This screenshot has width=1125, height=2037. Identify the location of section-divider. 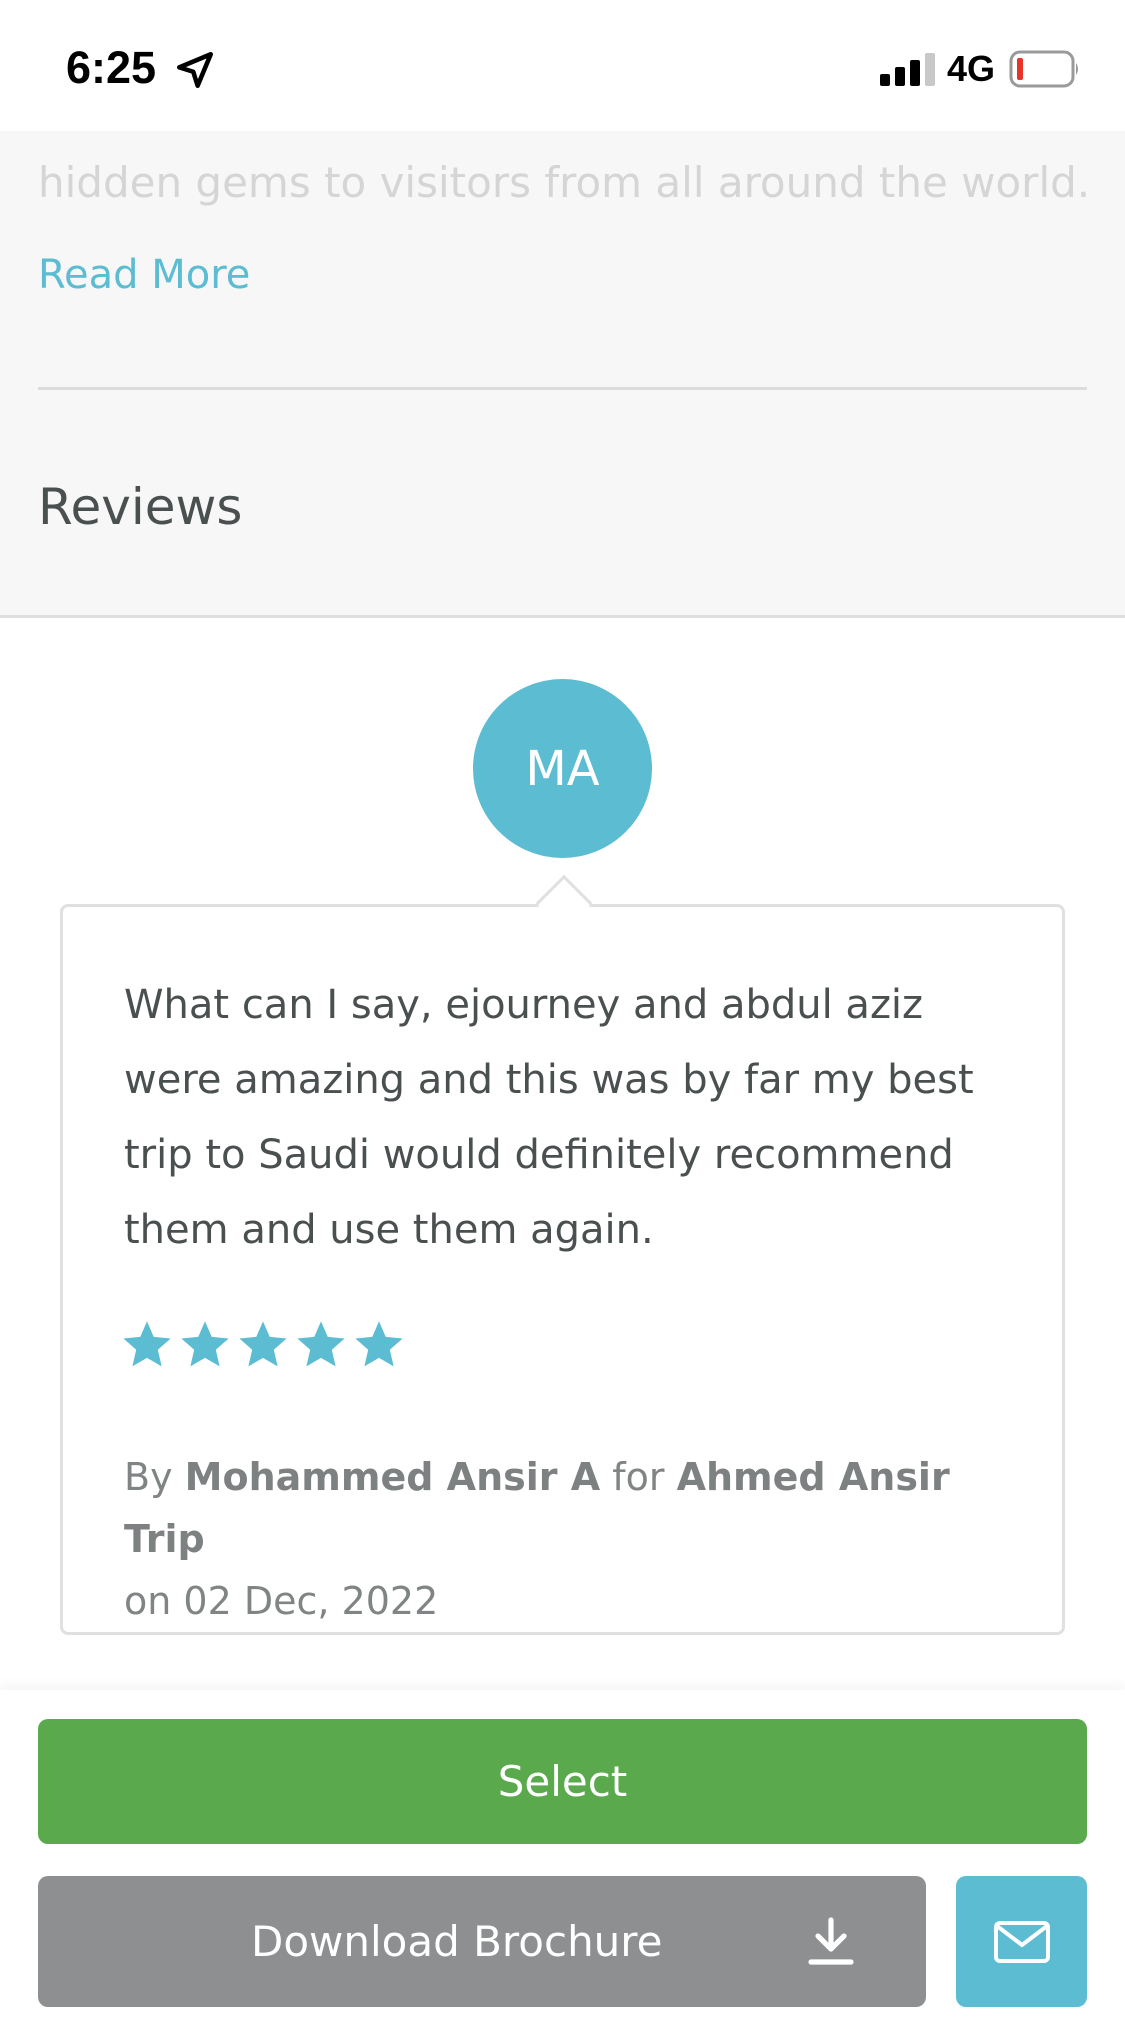
(562, 388).